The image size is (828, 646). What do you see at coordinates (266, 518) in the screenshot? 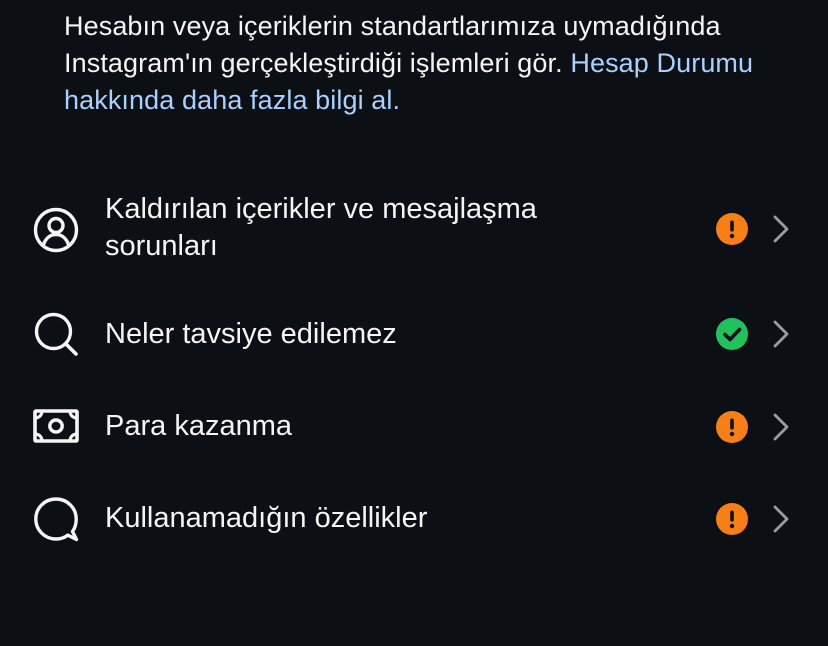
I see `list-item-label: Kullanamadığın özellikler` at bounding box center [266, 518].